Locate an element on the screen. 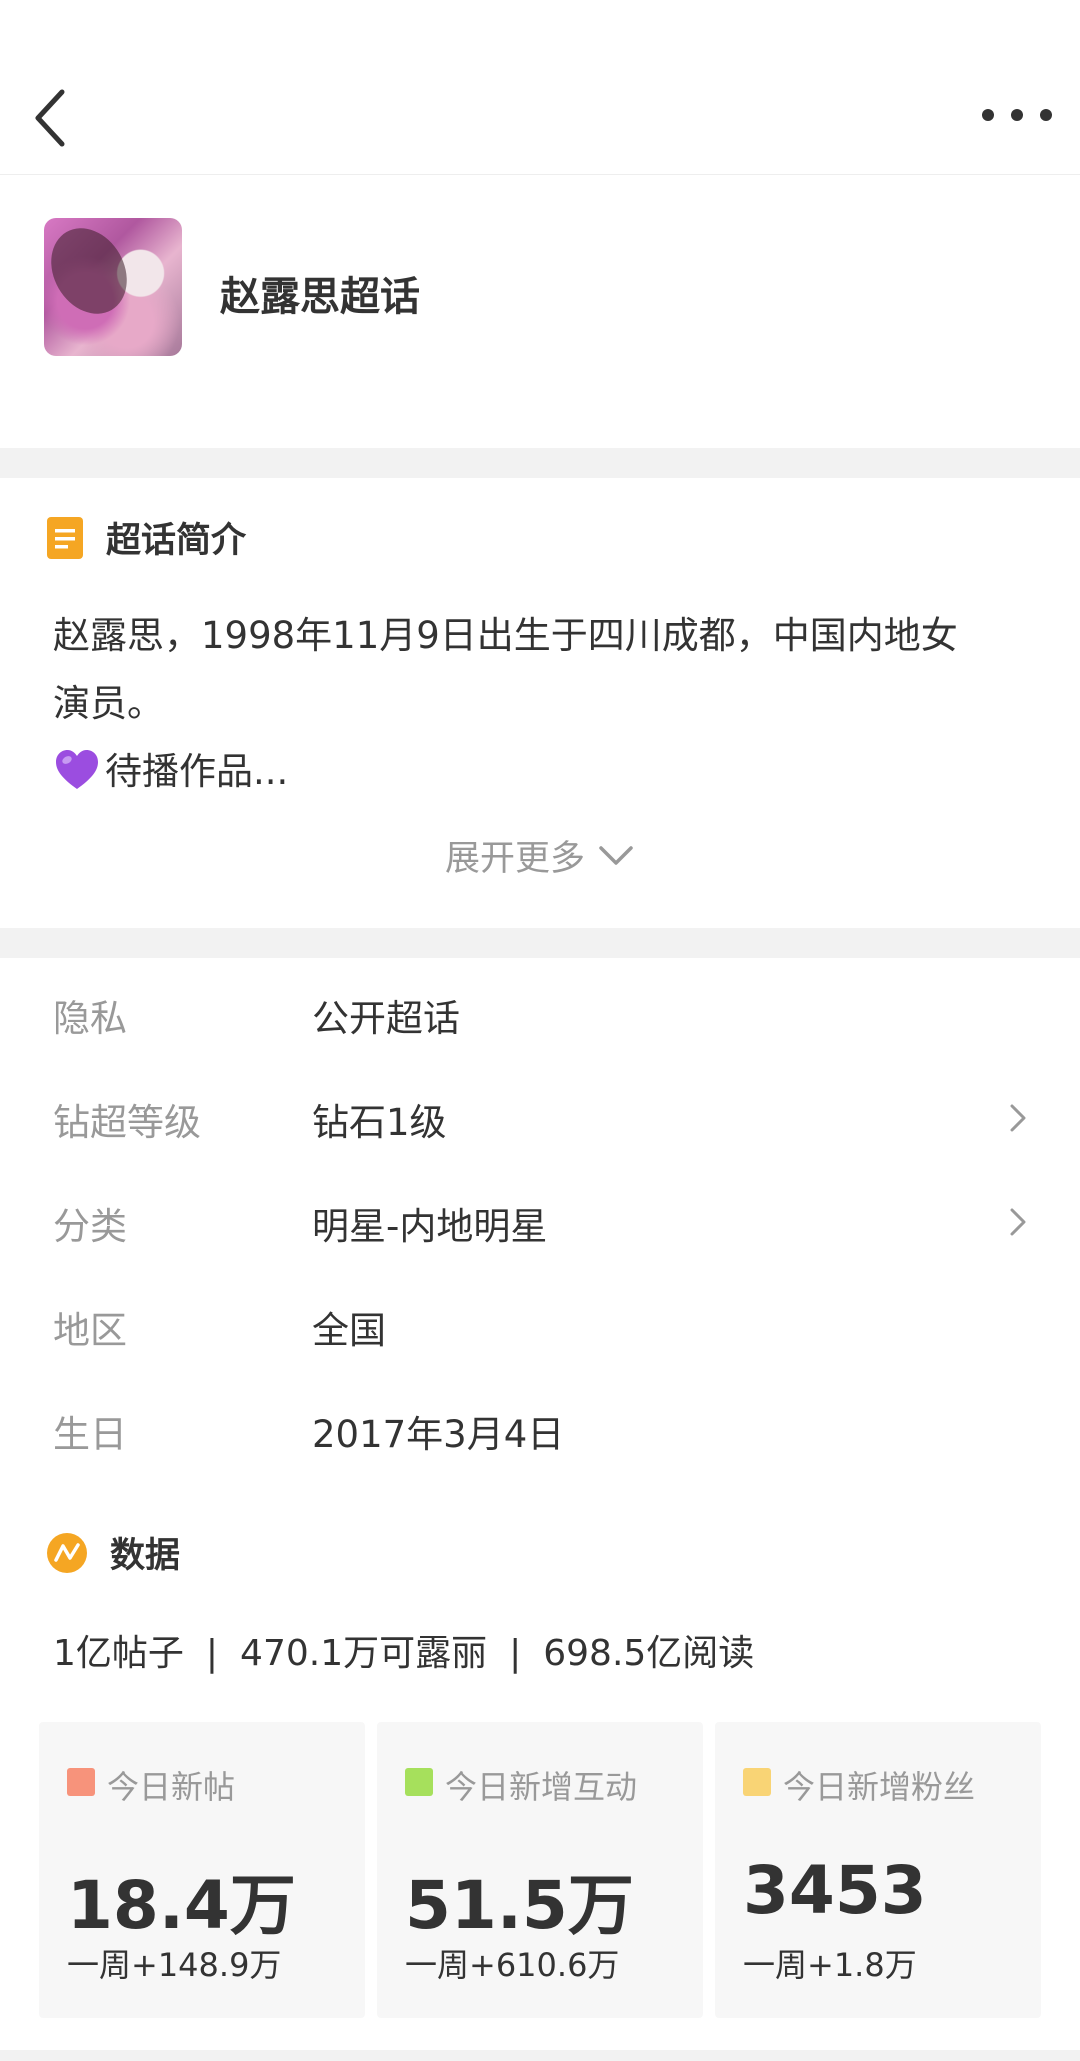  stat-card-label: 今日新增粉丝 is located at coordinates (879, 1787).